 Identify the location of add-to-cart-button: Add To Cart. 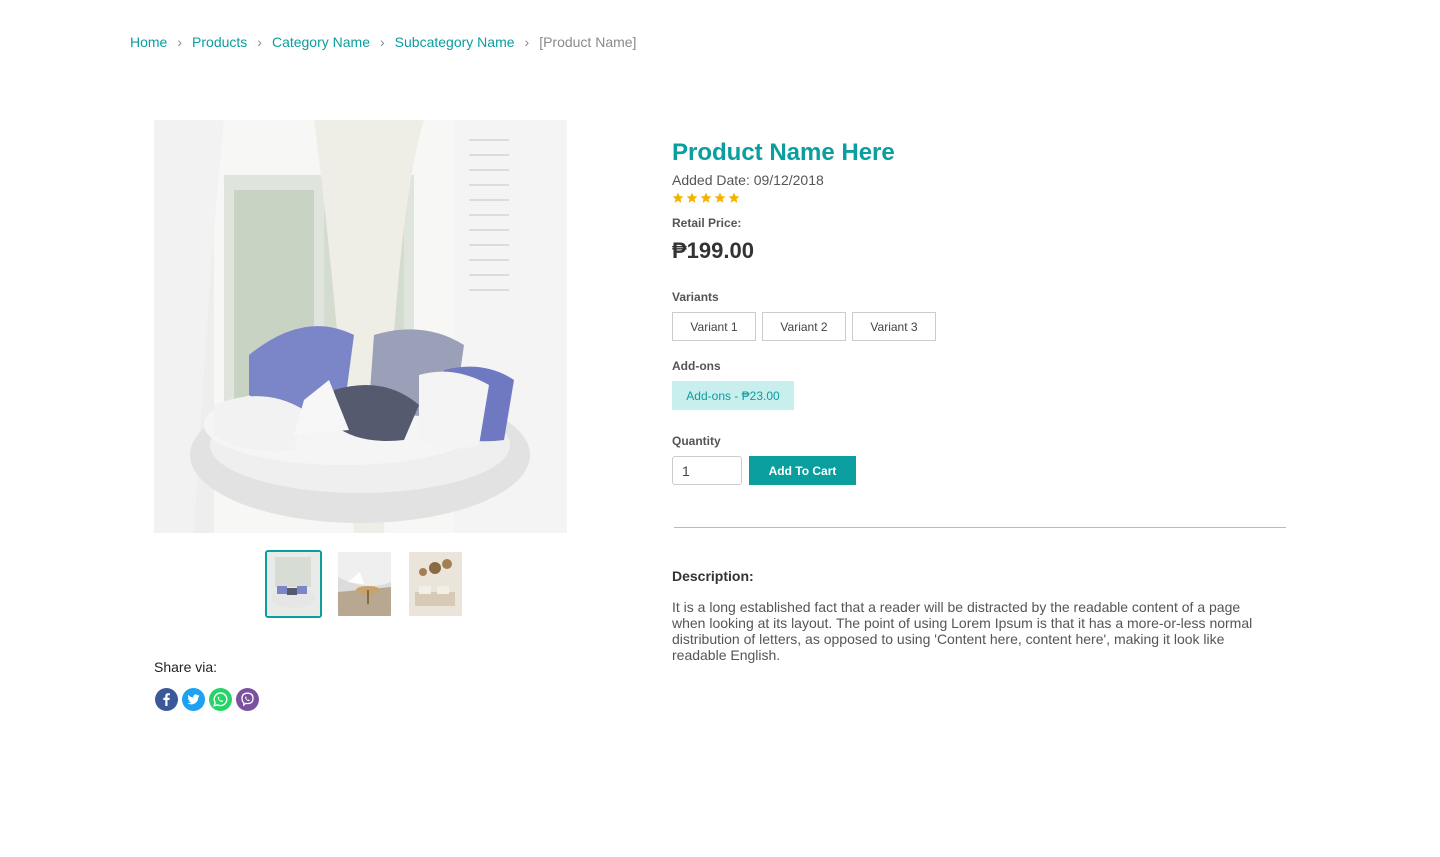
(802, 470).